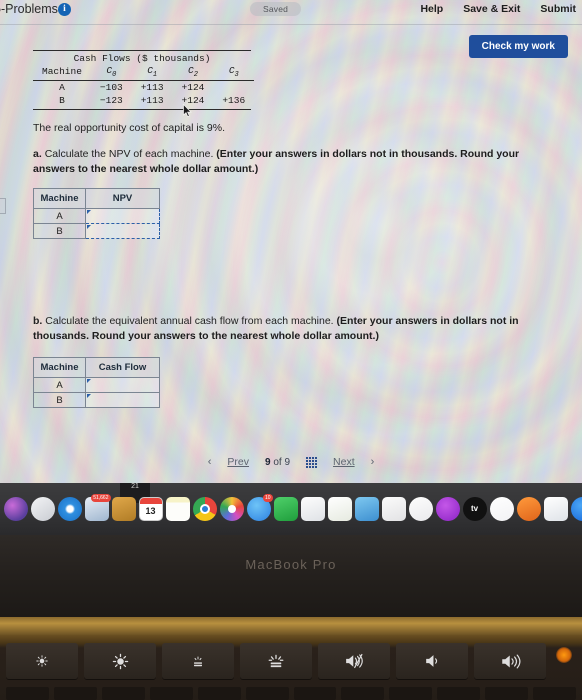 Image resolution: width=582 pixels, height=700 pixels. What do you see at coordinates (129, 154) in the screenshot?
I see `part-a-text: Calculate the NPV of each machine.` at bounding box center [129, 154].